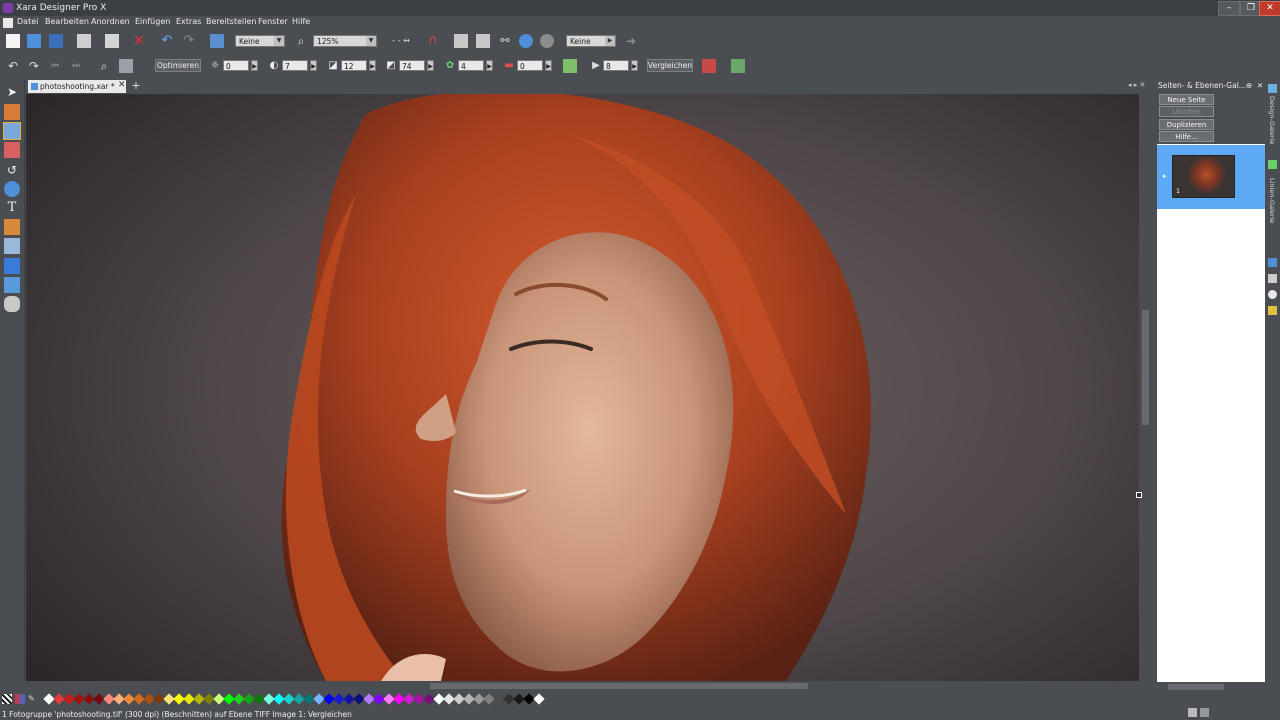 This screenshot has width=1280, height=720. Describe the element at coordinates (1272, 200) in the screenshot. I see `tab-line-gallery: Linien-Galerie` at that location.